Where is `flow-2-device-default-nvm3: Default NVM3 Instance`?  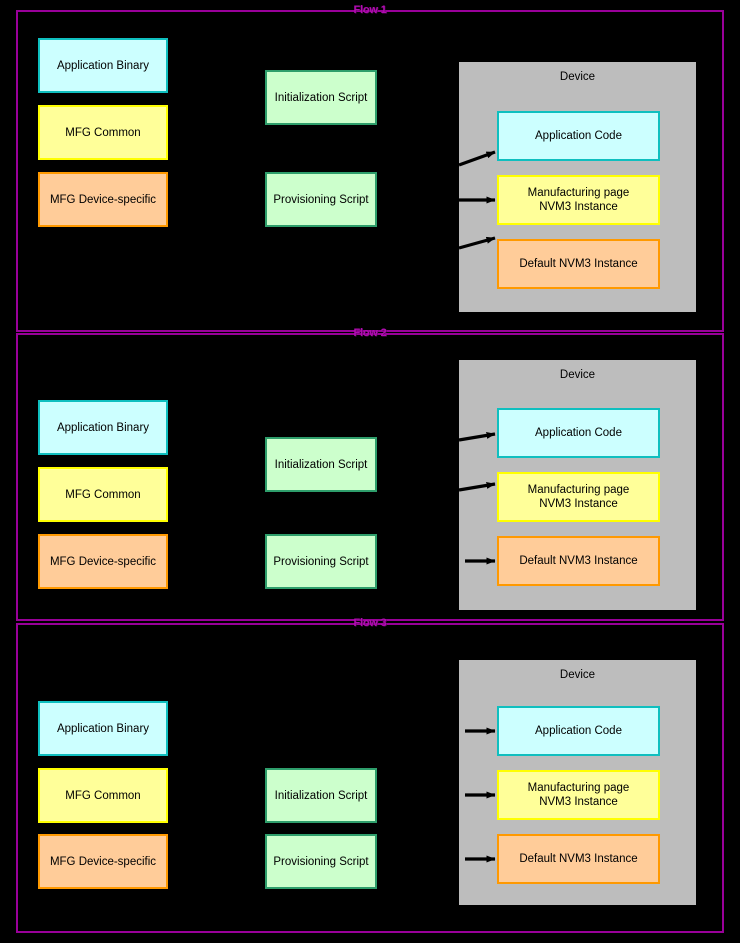
flow-2-device-default-nvm3: Default NVM3 Instance is located at coordinates (578, 561).